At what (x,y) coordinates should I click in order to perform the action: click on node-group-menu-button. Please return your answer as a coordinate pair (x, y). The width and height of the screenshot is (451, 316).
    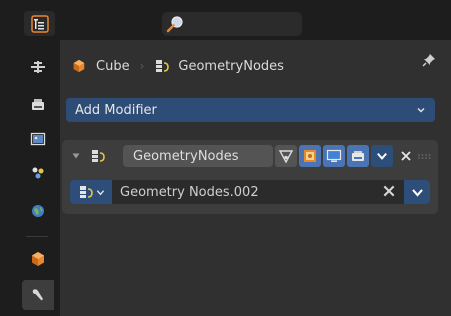
    Looking at the image, I should click on (417, 192).